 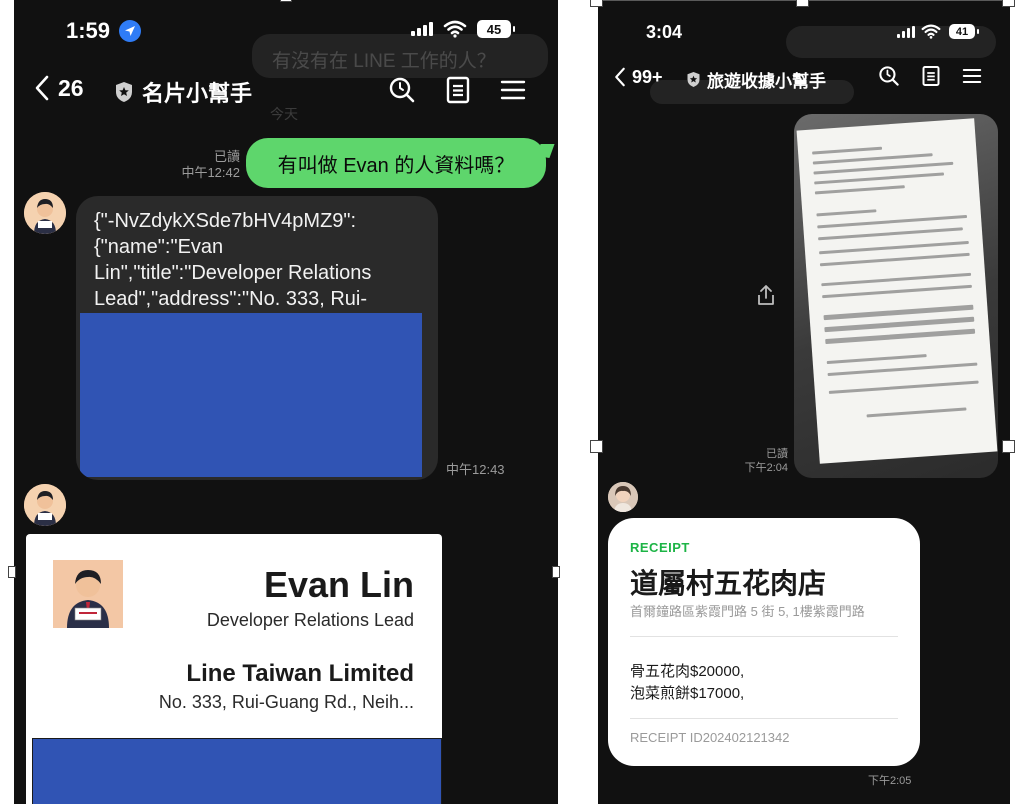 I want to click on receipt-id: RECEIPT ID202402121342, so click(x=710, y=737).